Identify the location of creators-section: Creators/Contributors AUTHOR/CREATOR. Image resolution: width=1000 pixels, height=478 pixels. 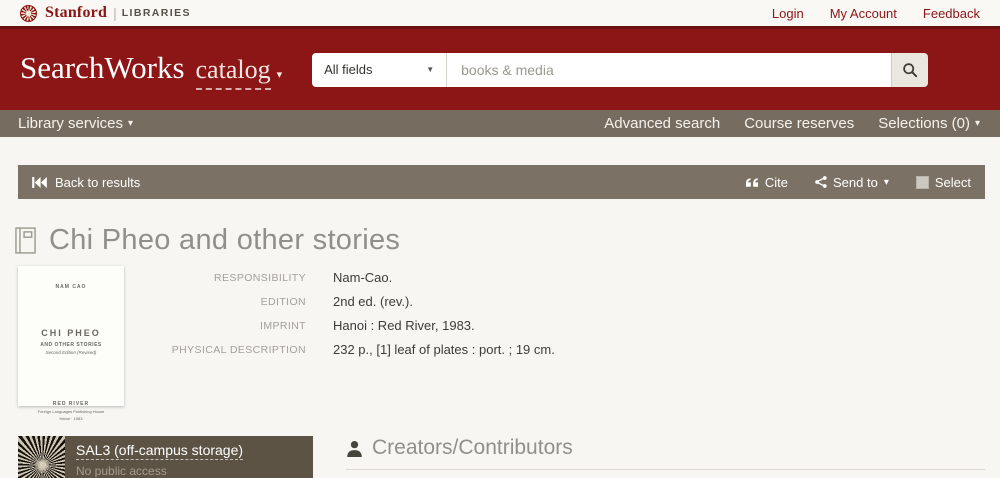
(665, 457).